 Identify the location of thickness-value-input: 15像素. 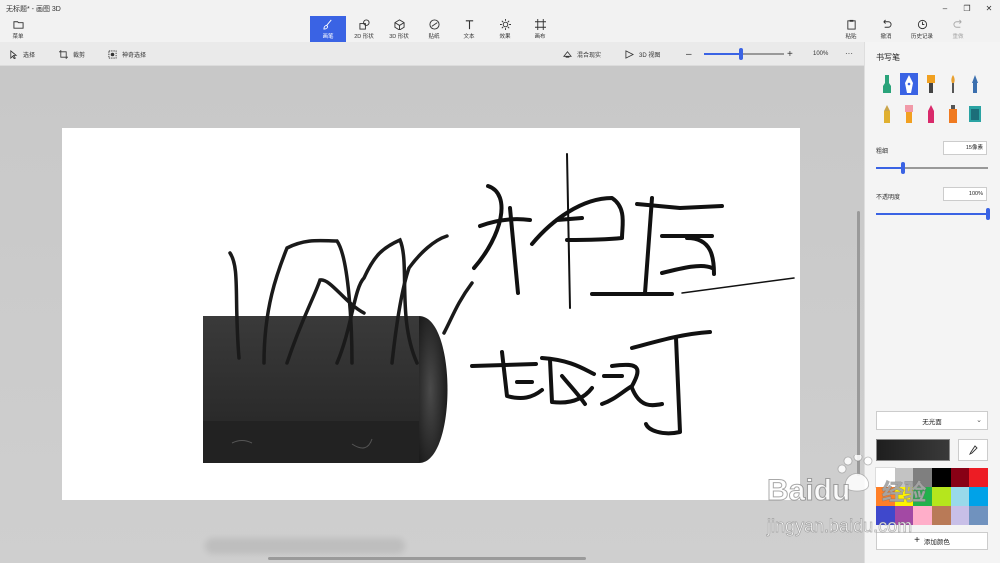
(965, 148).